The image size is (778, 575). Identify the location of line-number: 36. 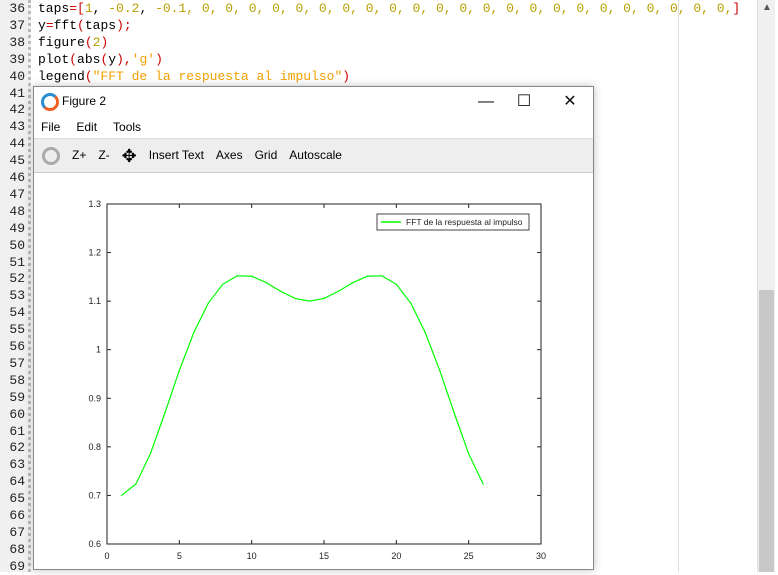
(17, 8).